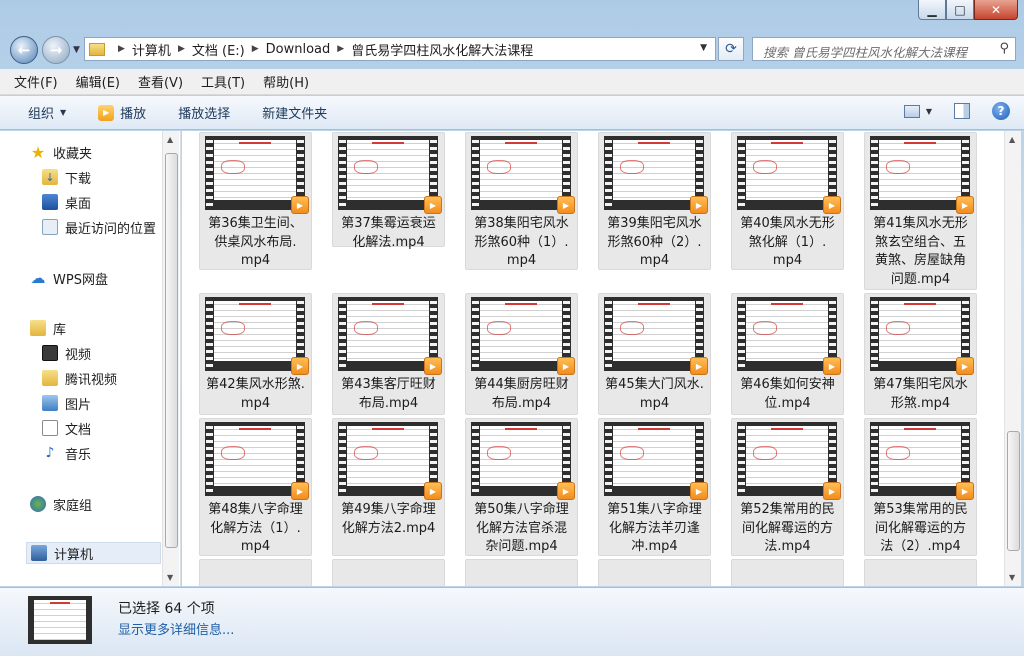  Describe the element at coordinates (78, 430) in the screenshot. I see `nav-documents-label: 文档` at that location.